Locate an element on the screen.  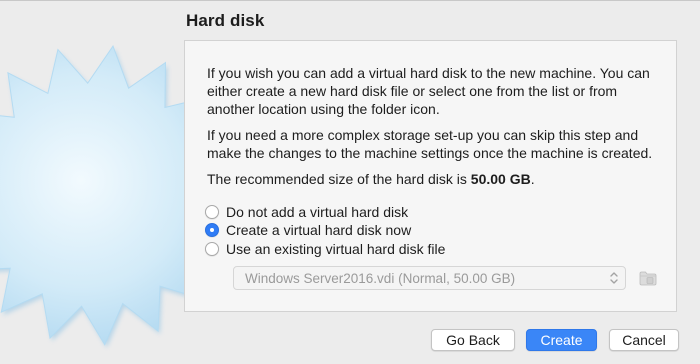
option-create-disk: Create a virtual hard disk now is located at coordinates (308, 230).